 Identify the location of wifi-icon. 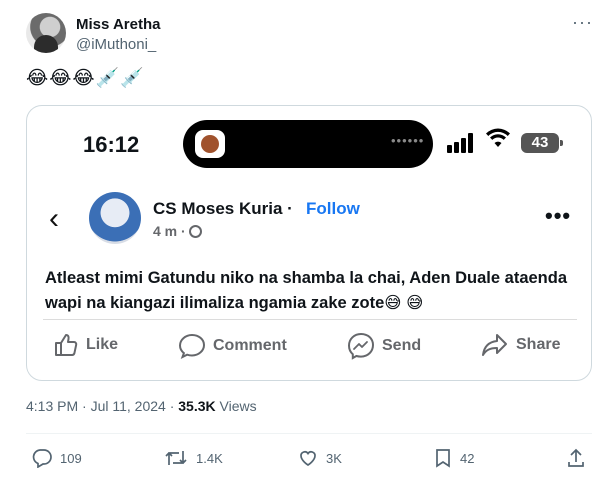
(498, 141).